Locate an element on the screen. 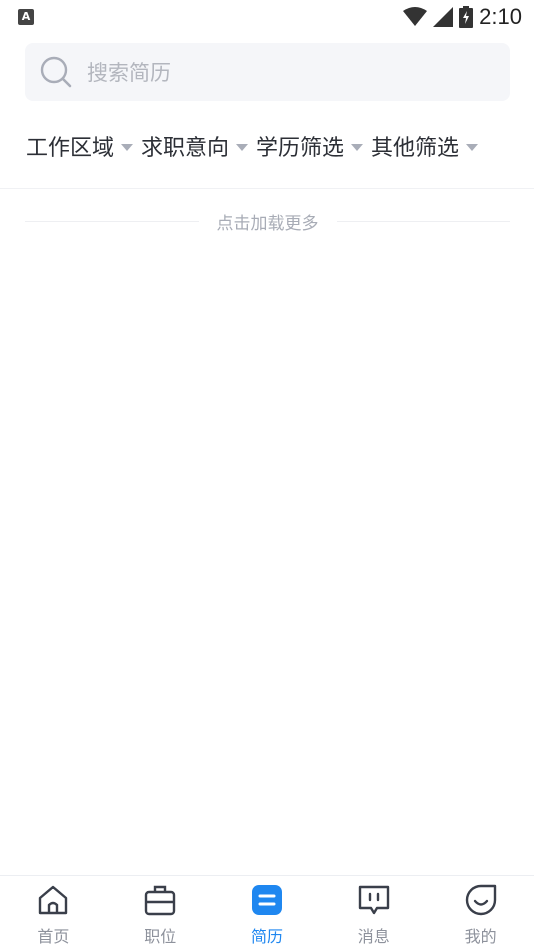  bottom-tab-bar: 首页 职位 简历 消息 我的 is located at coordinates (267, 912).